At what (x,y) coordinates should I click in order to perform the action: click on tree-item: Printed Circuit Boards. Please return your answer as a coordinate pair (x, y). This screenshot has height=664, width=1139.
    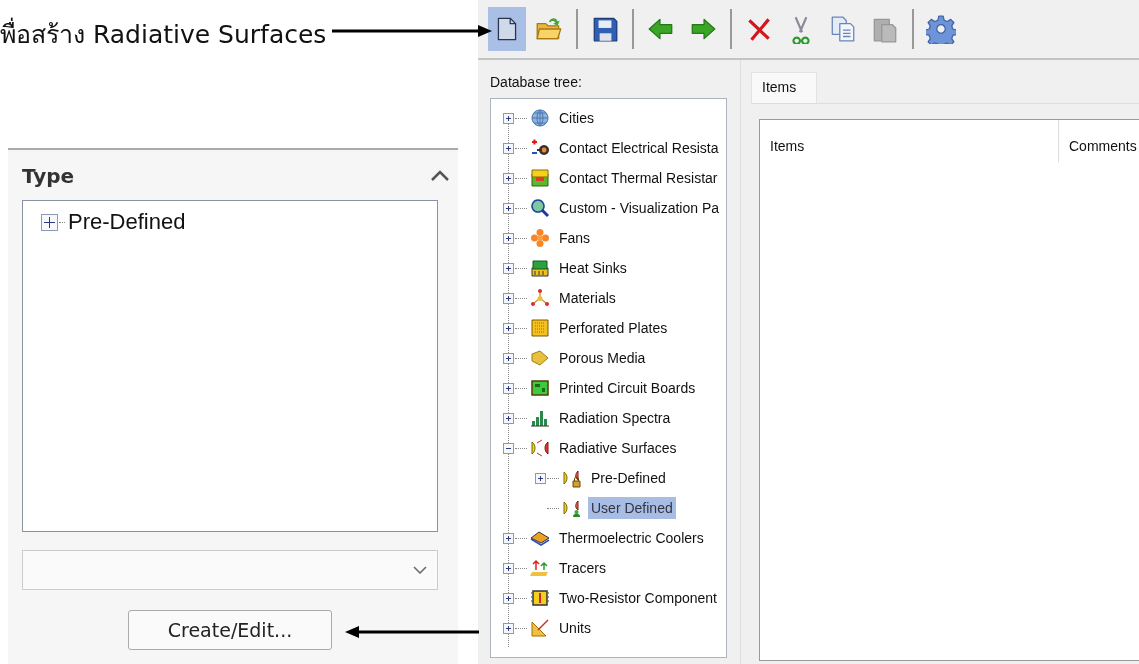
    Looking at the image, I should click on (627, 388).